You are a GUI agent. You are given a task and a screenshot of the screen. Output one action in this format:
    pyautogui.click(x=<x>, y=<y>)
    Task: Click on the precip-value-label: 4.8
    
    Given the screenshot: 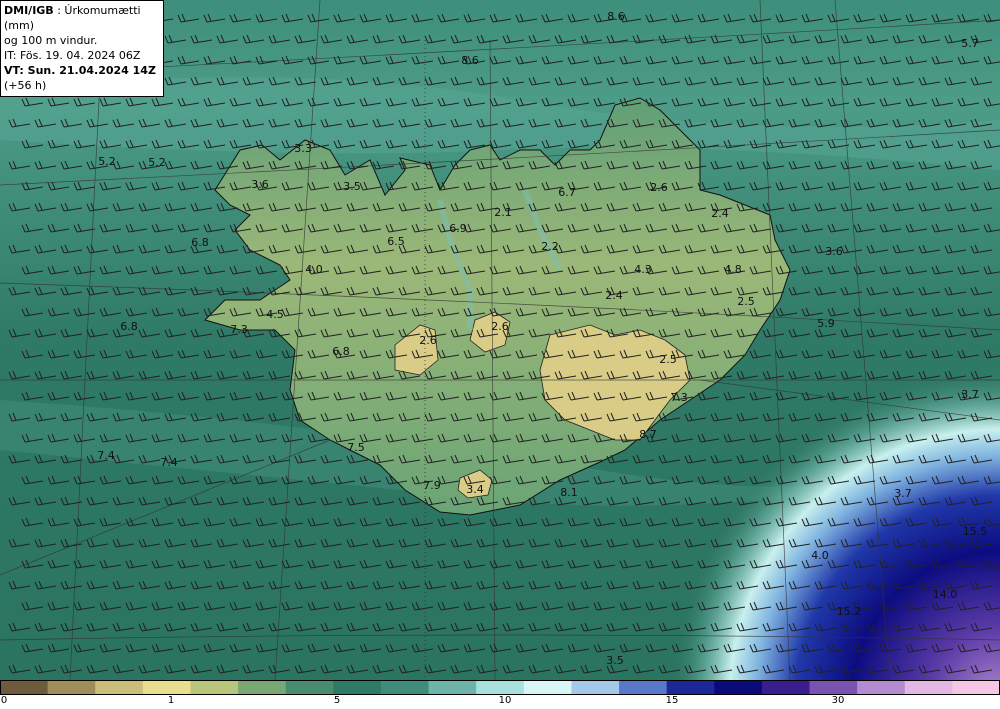 What is the action you would take?
    pyautogui.click(x=733, y=269)
    